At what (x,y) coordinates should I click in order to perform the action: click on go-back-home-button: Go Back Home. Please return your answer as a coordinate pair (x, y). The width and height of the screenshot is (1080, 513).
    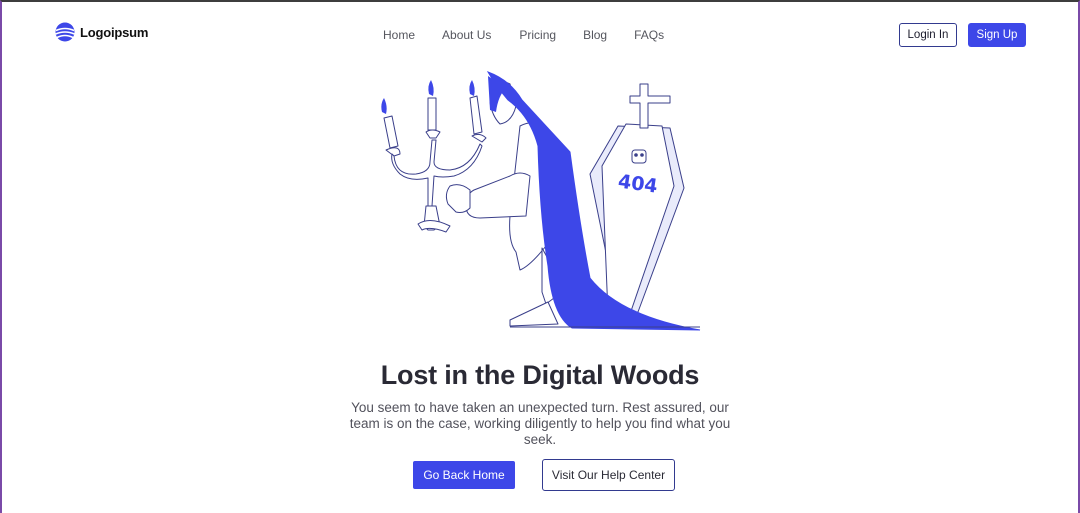
    Looking at the image, I should click on (464, 475).